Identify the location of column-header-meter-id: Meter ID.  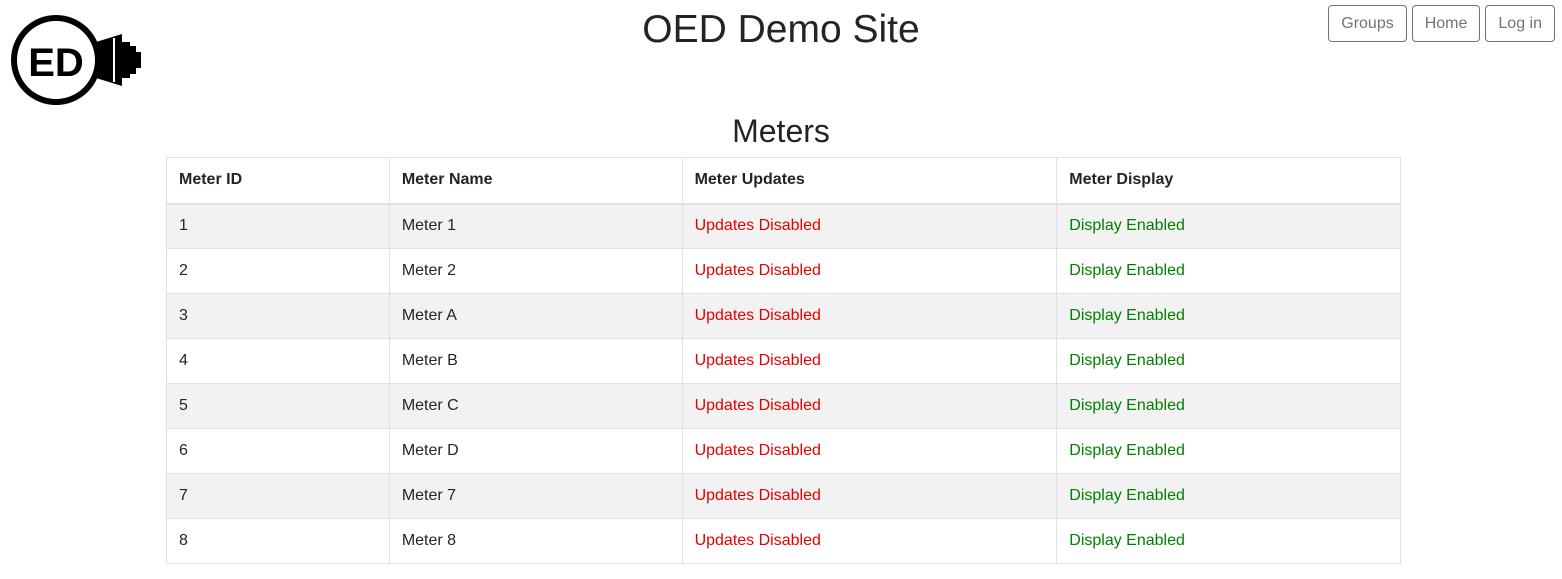
(278, 181).